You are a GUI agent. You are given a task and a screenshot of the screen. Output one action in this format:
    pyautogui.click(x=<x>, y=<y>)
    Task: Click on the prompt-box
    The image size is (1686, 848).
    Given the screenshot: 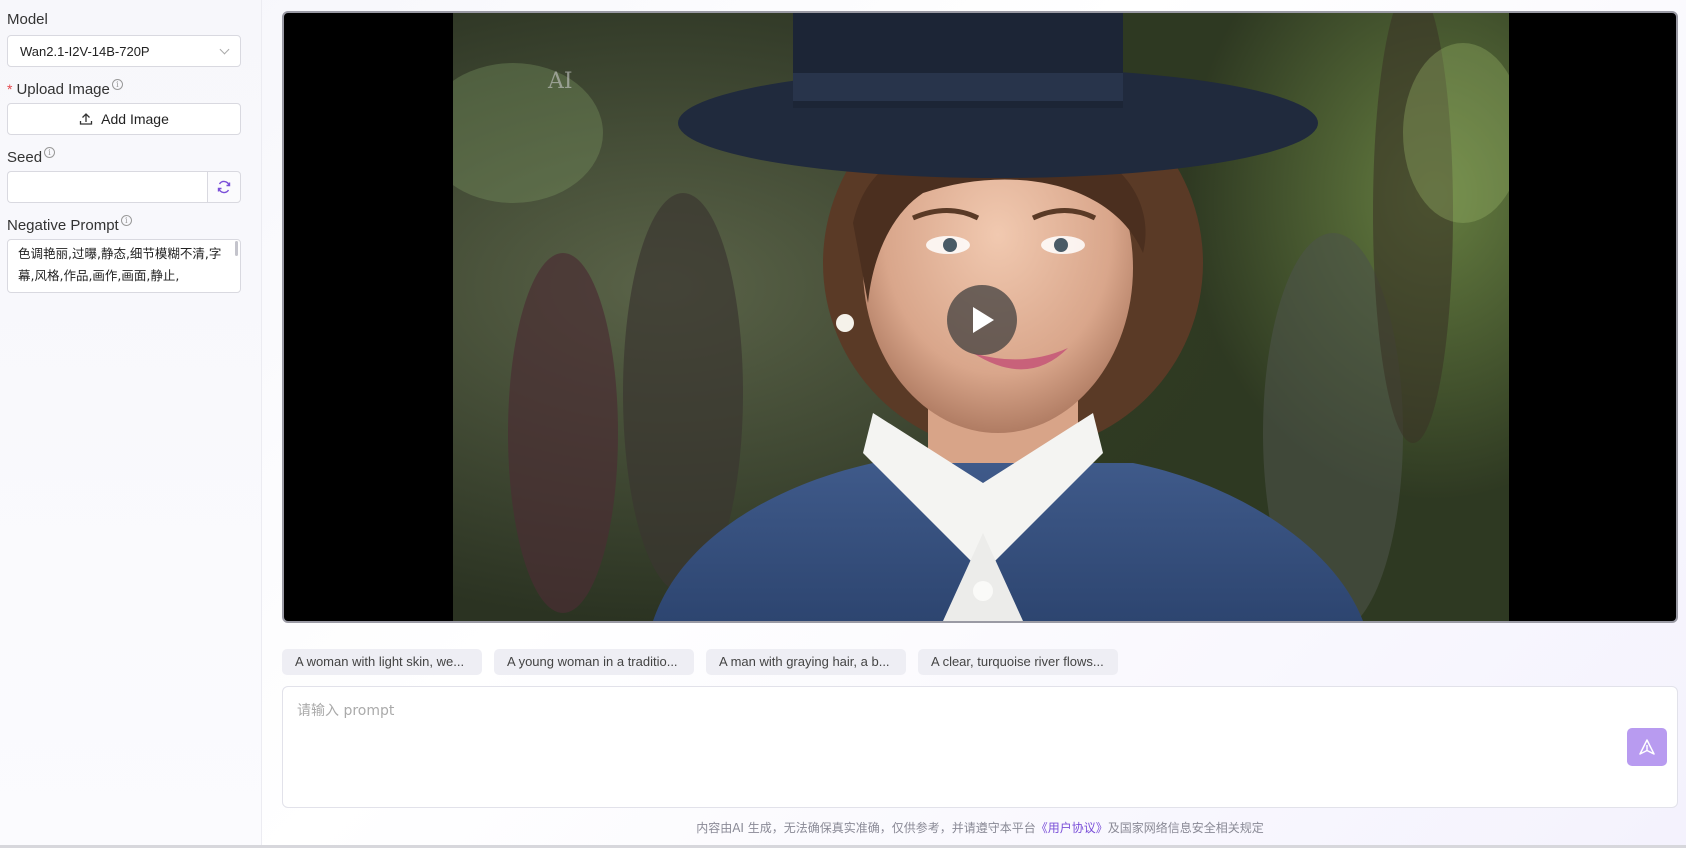 What is the action you would take?
    pyautogui.click(x=980, y=747)
    